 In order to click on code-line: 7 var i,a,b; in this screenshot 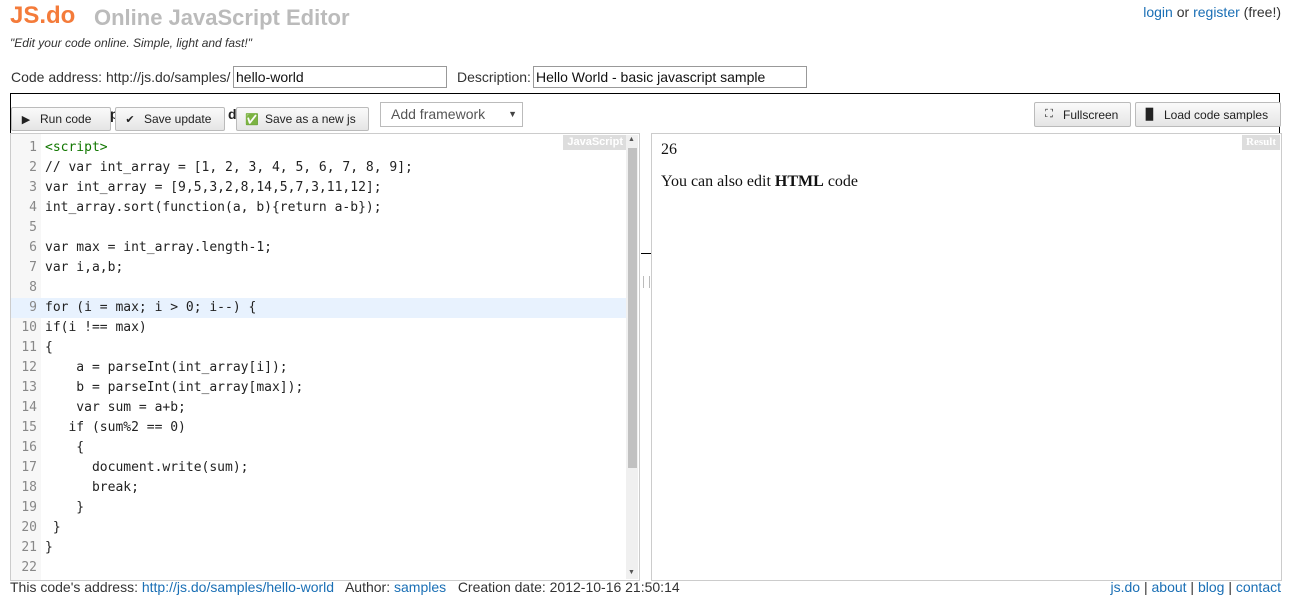, I will do `click(318, 268)`.